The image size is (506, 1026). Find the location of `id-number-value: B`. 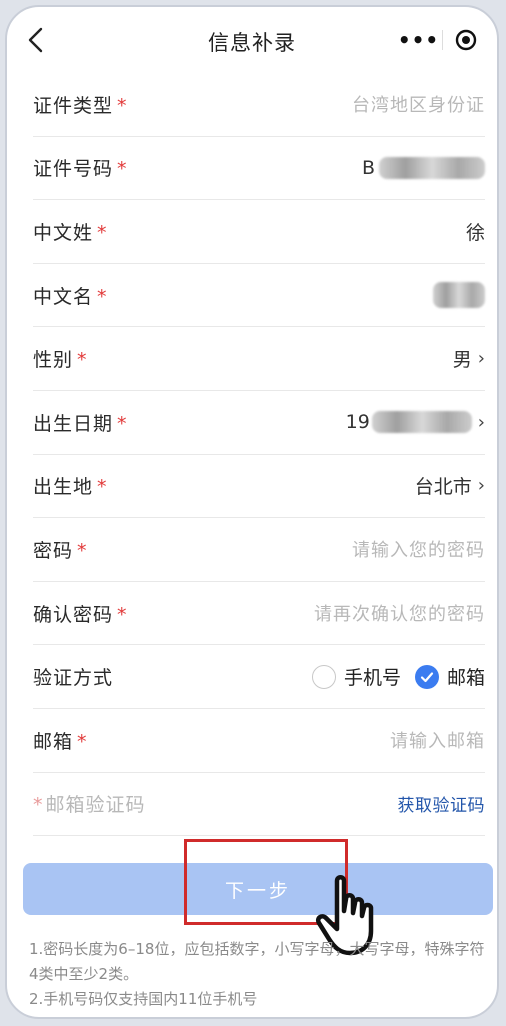

id-number-value: B is located at coordinates (423, 167).